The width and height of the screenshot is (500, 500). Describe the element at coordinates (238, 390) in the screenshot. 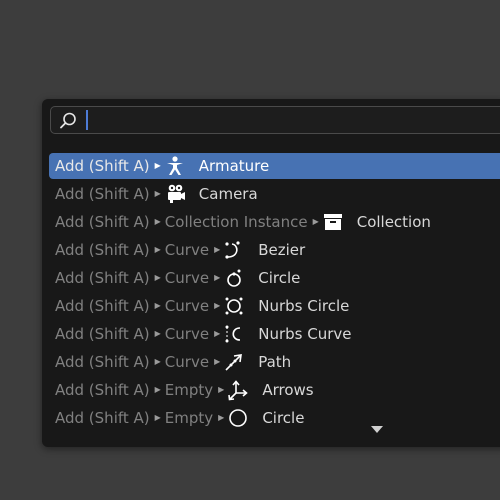

I see `arrows-icon` at that location.